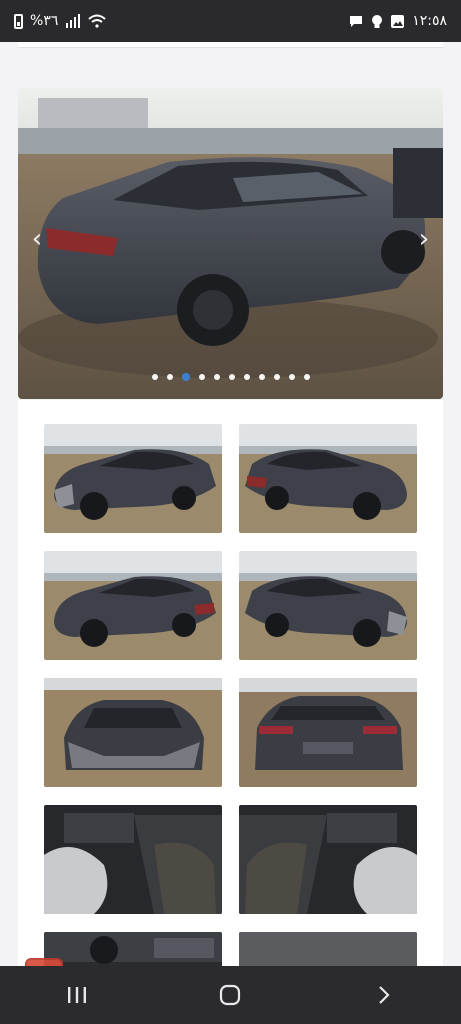 This screenshot has height=1024, width=461. What do you see at coordinates (60, 21) in the screenshot?
I see `status-bar-left: %٣٦` at bounding box center [60, 21].